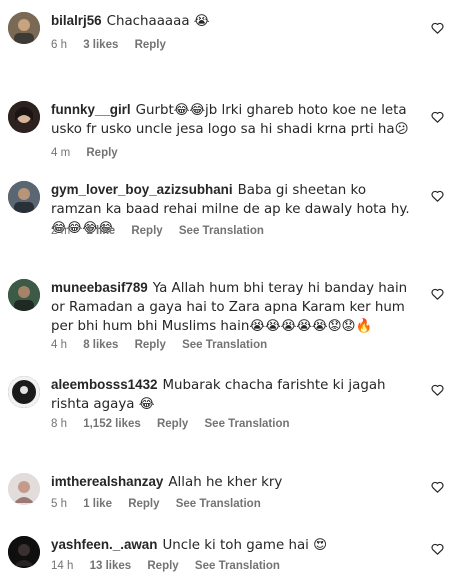 This screenshot has height=587, width=460. What do you see at coordinates (104, 544) in the screenshot?
I see `comment-username: yashfeen._.awan` at bounding box center [104, 544].